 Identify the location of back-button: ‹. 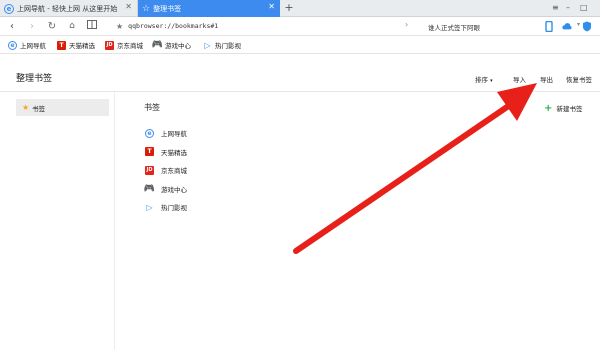
(12, 26).